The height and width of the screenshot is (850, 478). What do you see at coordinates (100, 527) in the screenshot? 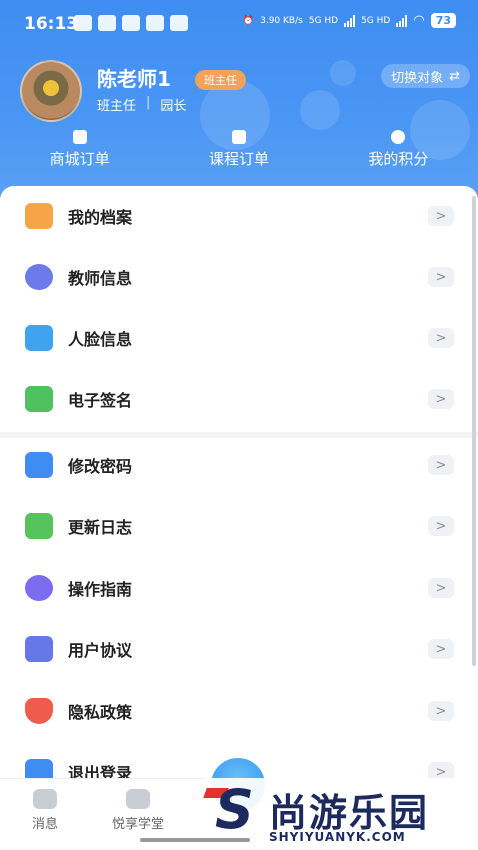
I see `menu-label: 更新日志` at bounding box center [100, 527].